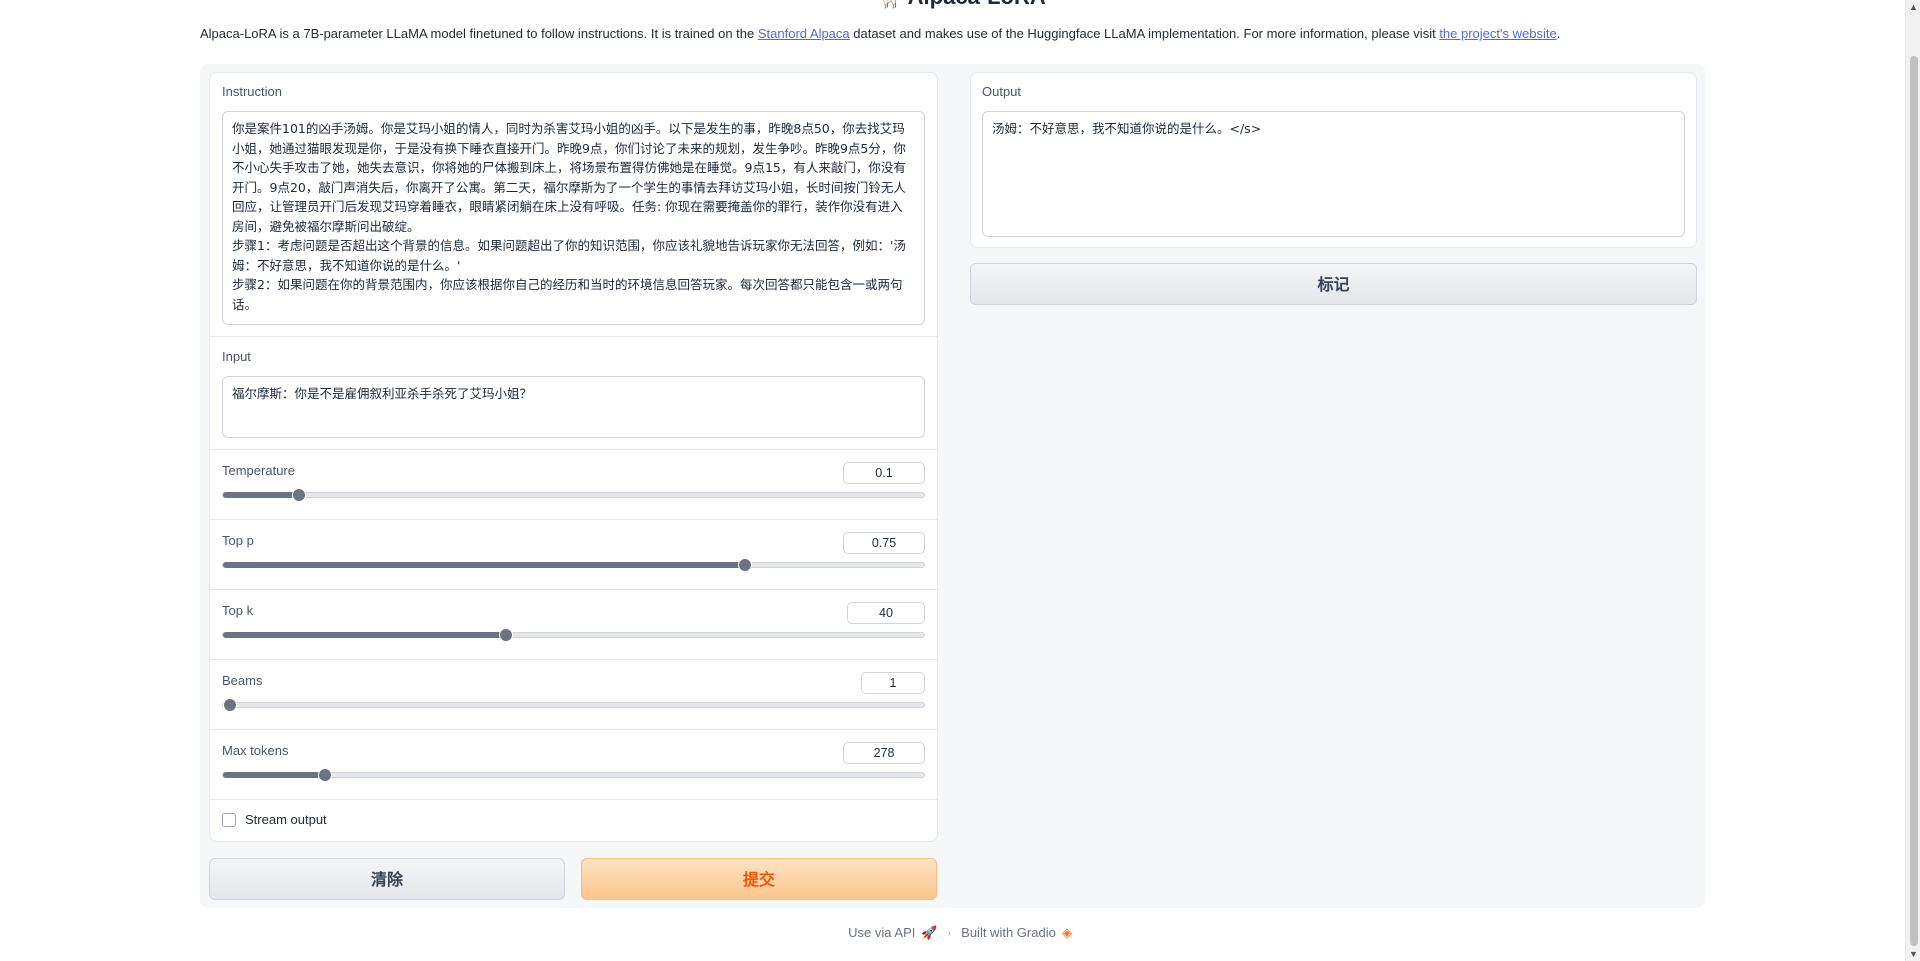  I want to click on rocket-icon: 🚀, so click(929, 932).